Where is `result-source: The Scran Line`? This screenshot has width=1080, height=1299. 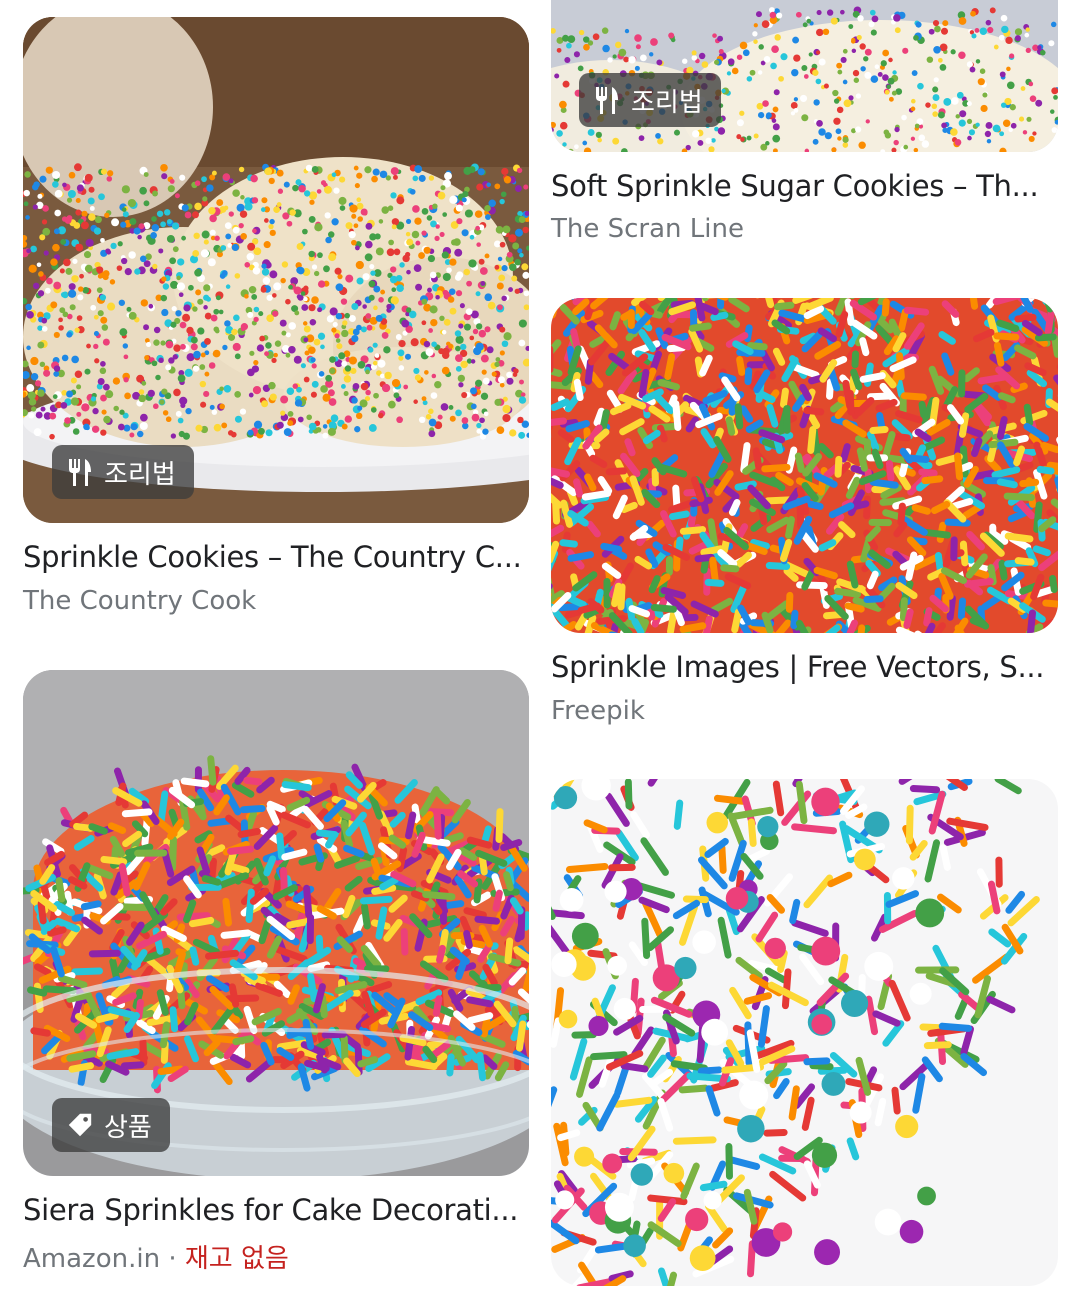 result-source: The Scran Line is located at coordinates (647, 229).